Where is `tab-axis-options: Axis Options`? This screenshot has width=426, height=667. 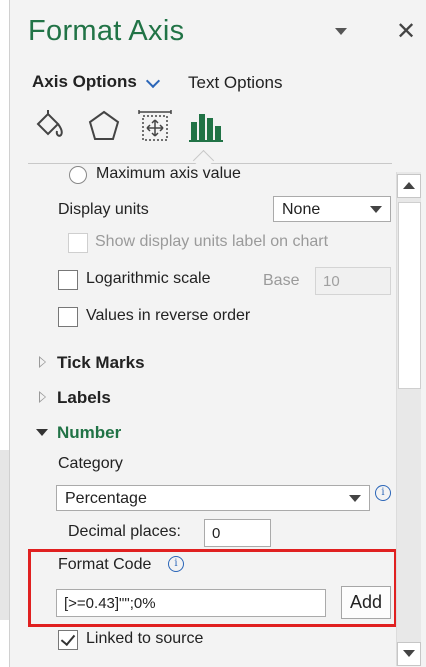 tab-axis-options: Axis Options is located at coordinates (84, 82).